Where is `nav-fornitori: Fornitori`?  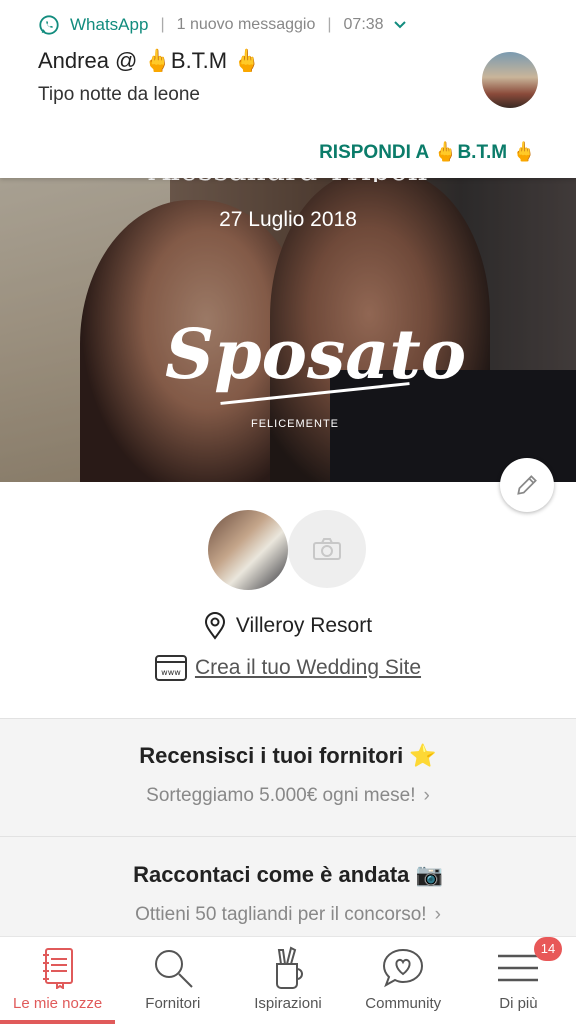 nav-fornitori: Fornitori is located at coordinates (172, 980).